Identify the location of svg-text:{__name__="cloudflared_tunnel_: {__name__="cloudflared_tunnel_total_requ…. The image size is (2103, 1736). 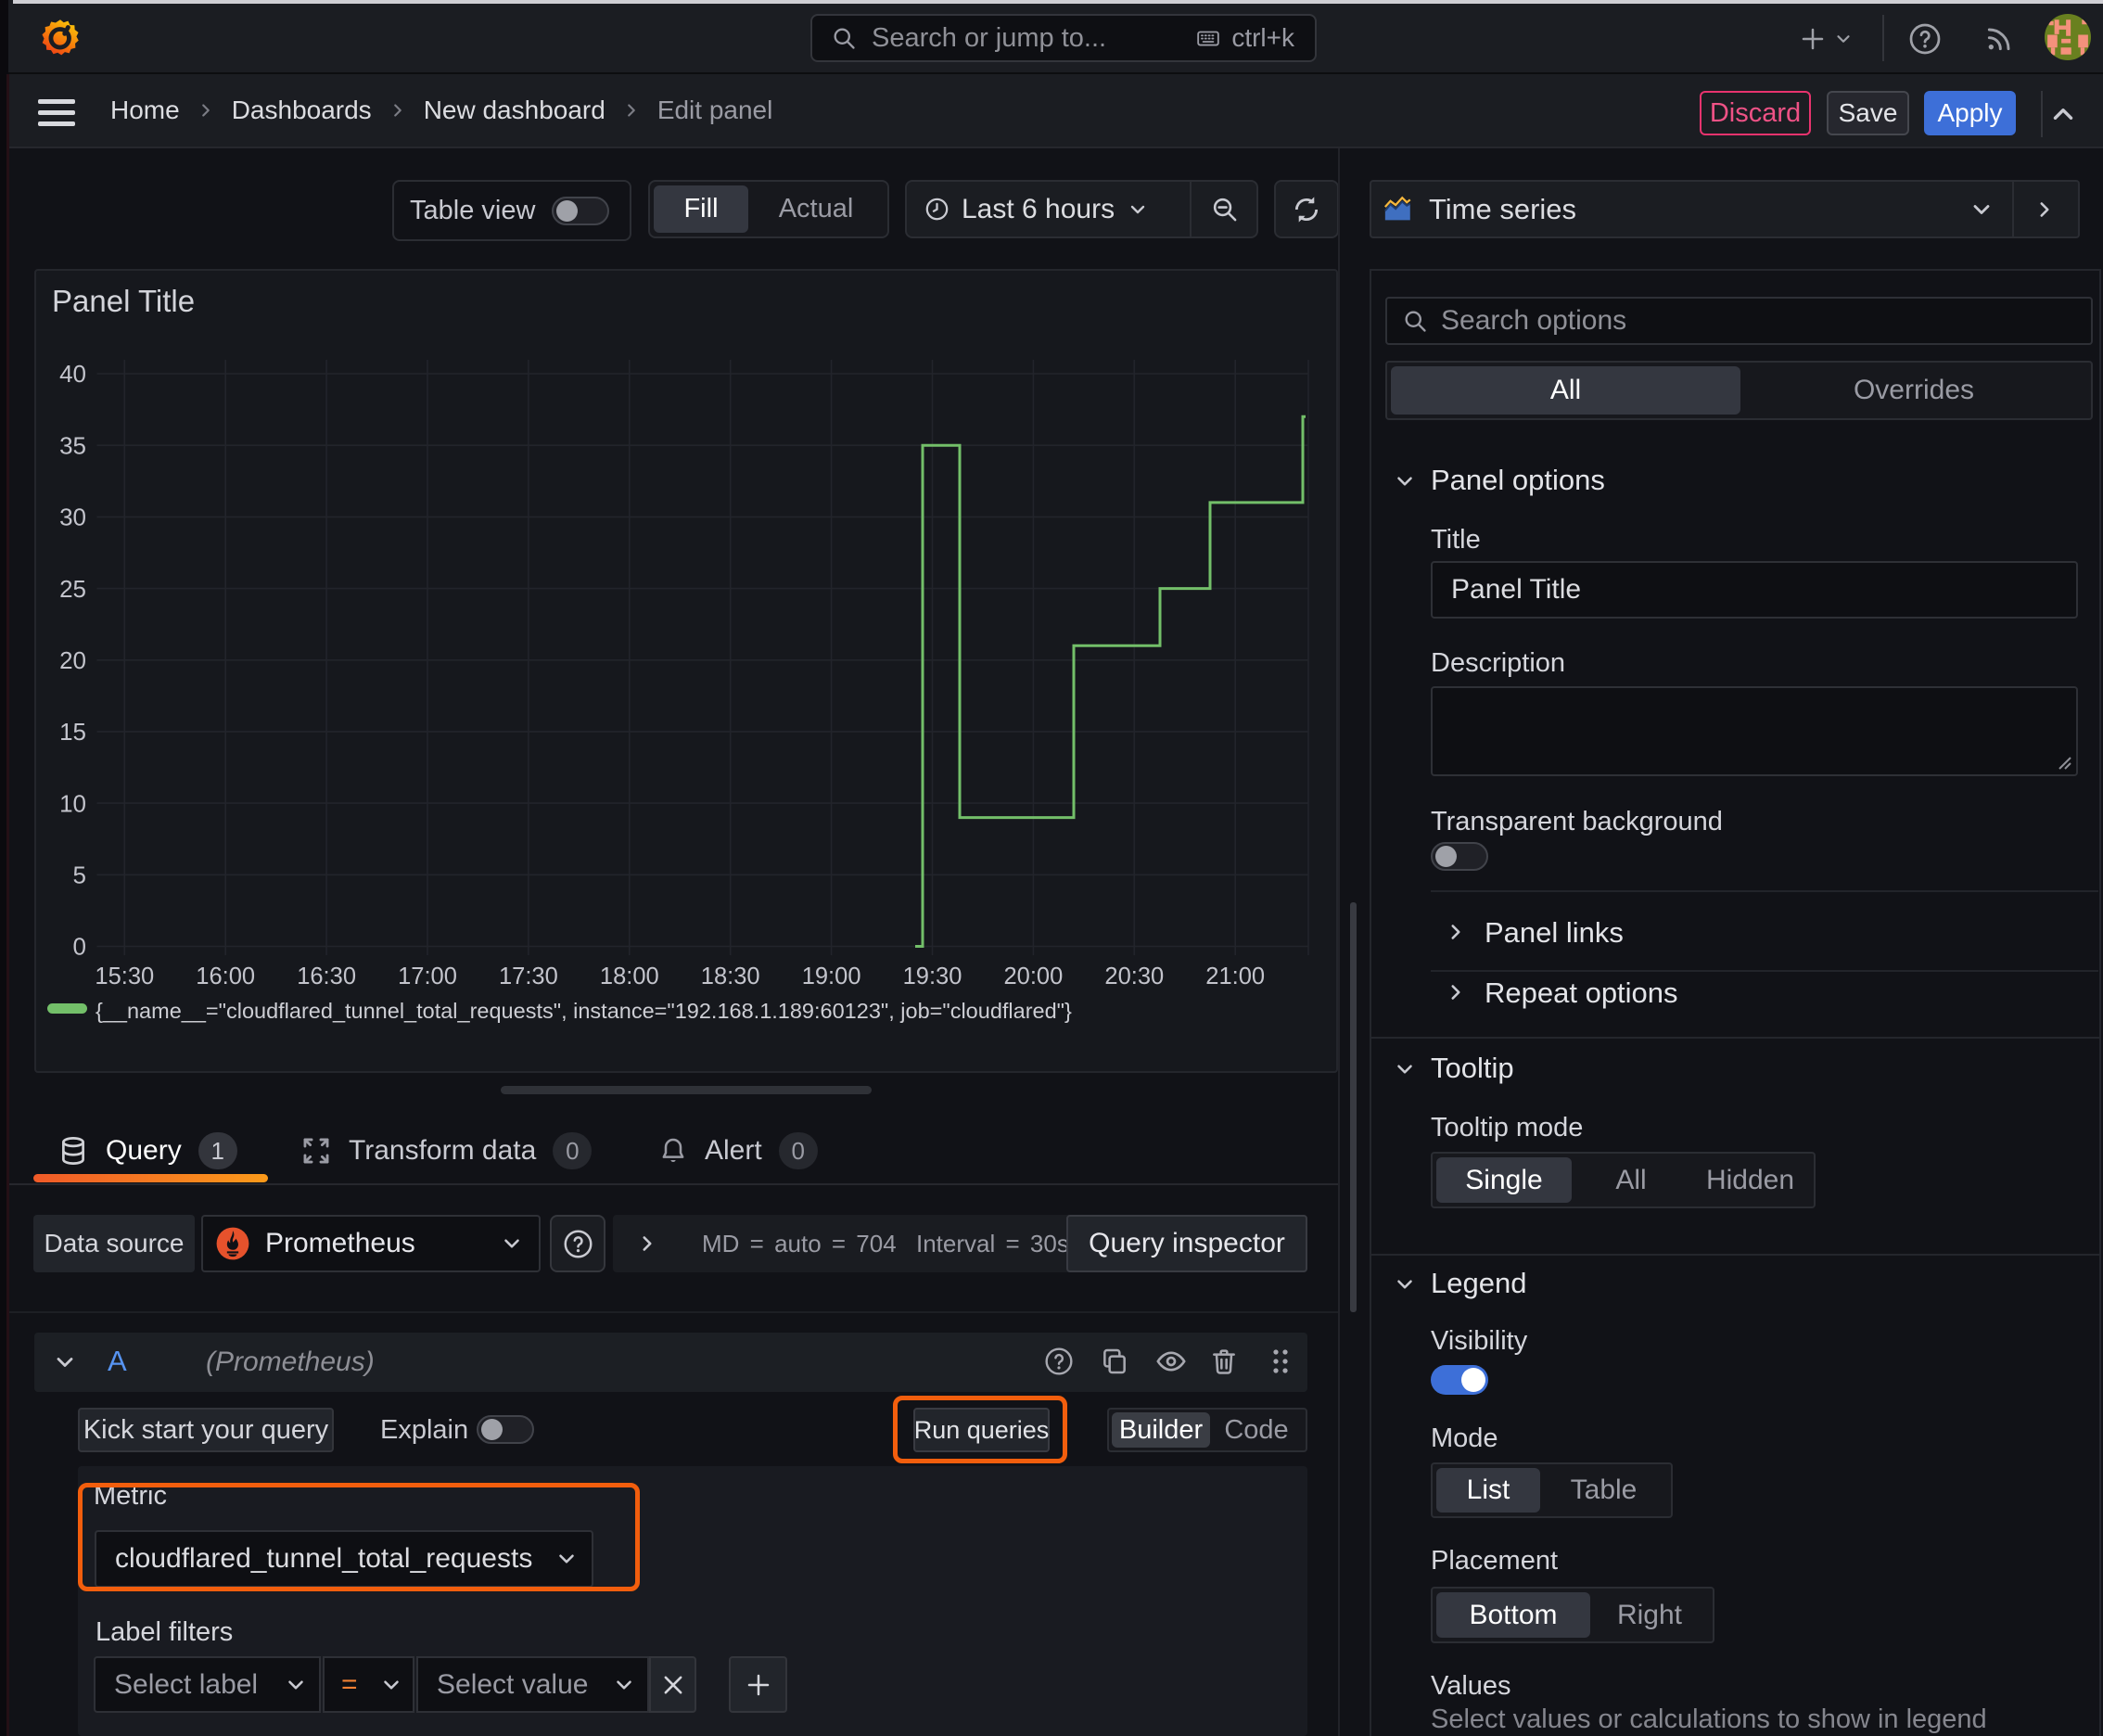
(584, 1011).